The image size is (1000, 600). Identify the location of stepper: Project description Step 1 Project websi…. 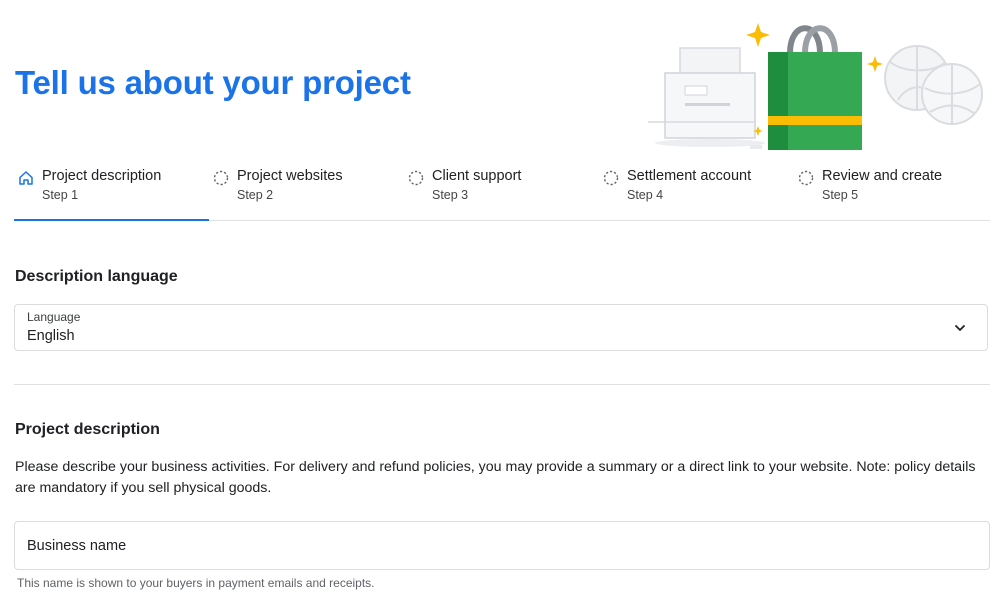
(502, 190).